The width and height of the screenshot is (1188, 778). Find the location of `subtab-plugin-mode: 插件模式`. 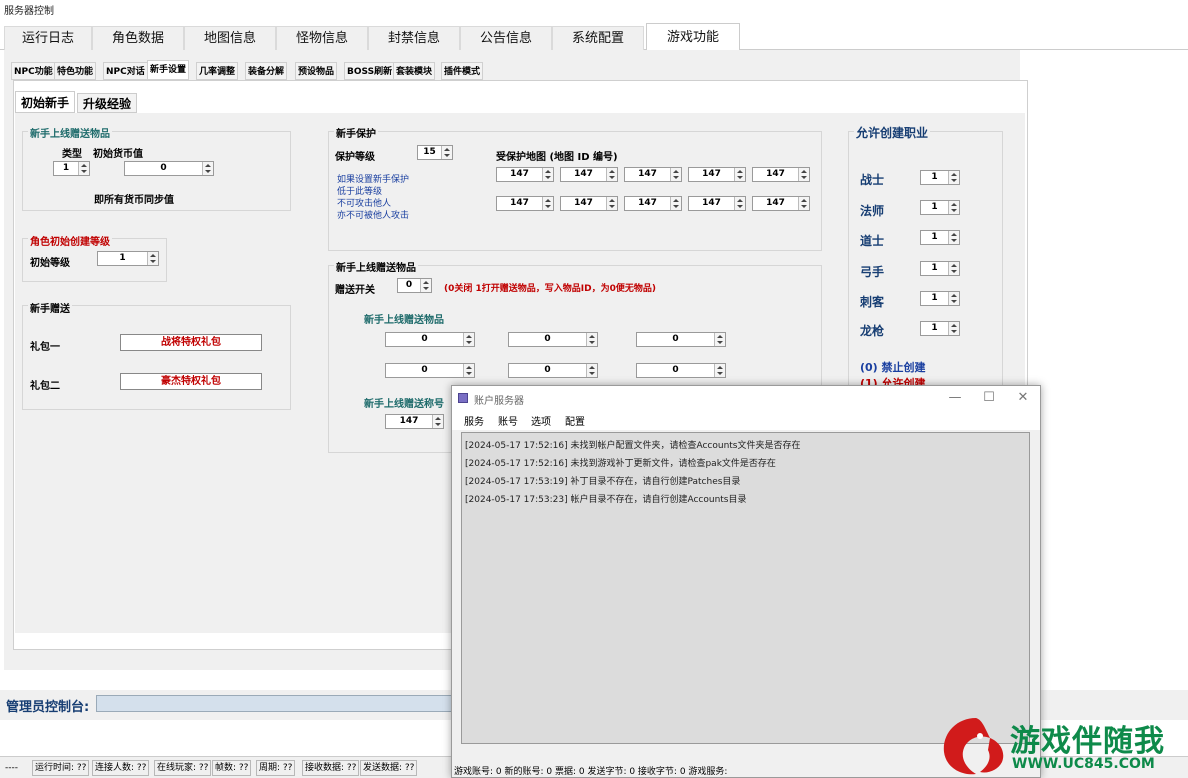

subtab-plugin-mode: 插件模式 is located at coordinates (462, 71).